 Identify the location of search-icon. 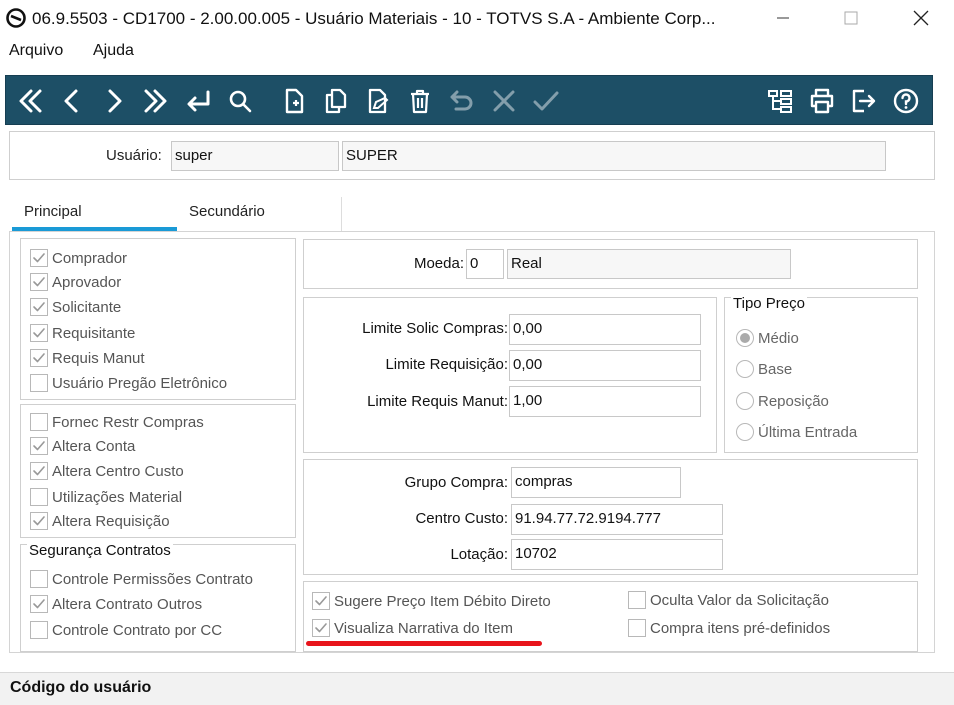
(240, 101).